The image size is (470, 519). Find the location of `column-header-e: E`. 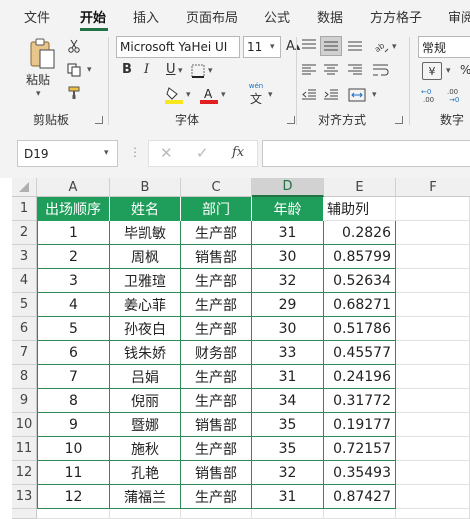

column-header-e: E is located at coordinates (360, 187).